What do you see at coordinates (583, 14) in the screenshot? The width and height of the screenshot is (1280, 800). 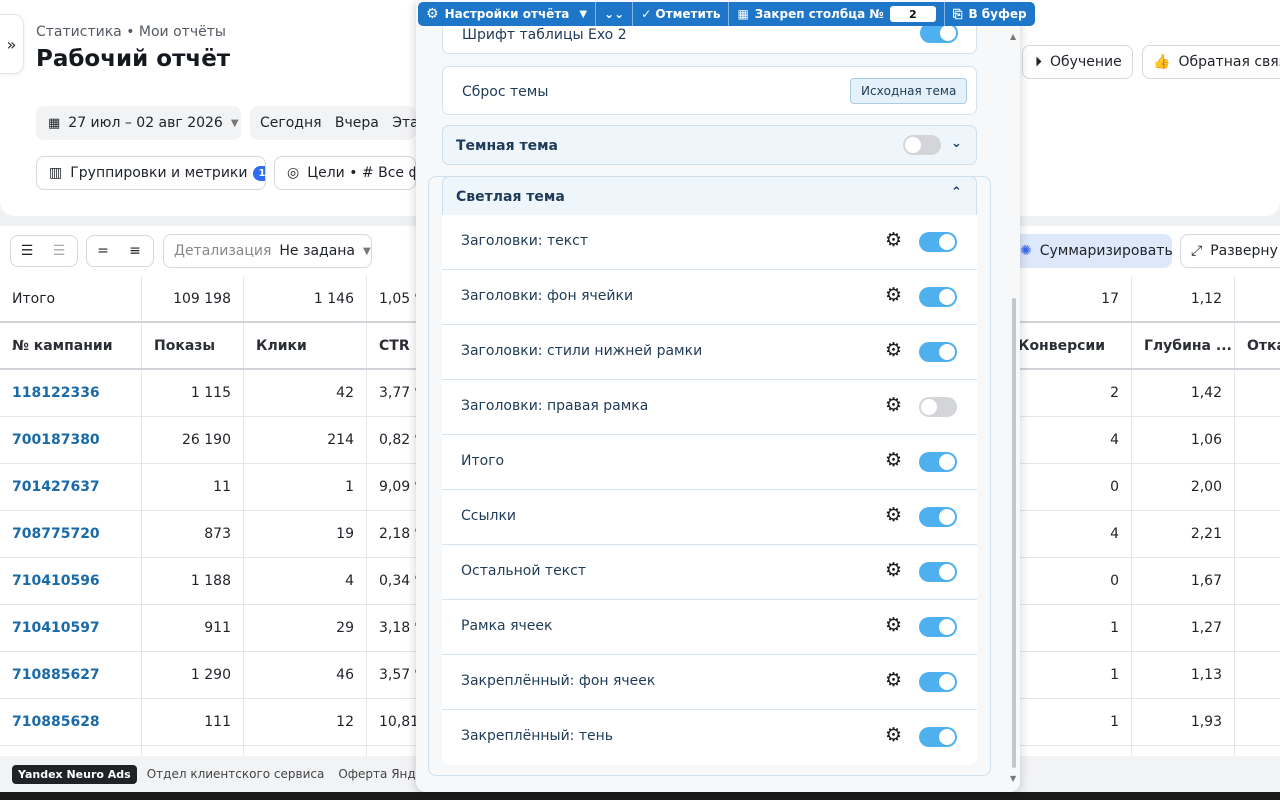 I see `chevron-down-icon: ▼` at bounding box center [583, 14].